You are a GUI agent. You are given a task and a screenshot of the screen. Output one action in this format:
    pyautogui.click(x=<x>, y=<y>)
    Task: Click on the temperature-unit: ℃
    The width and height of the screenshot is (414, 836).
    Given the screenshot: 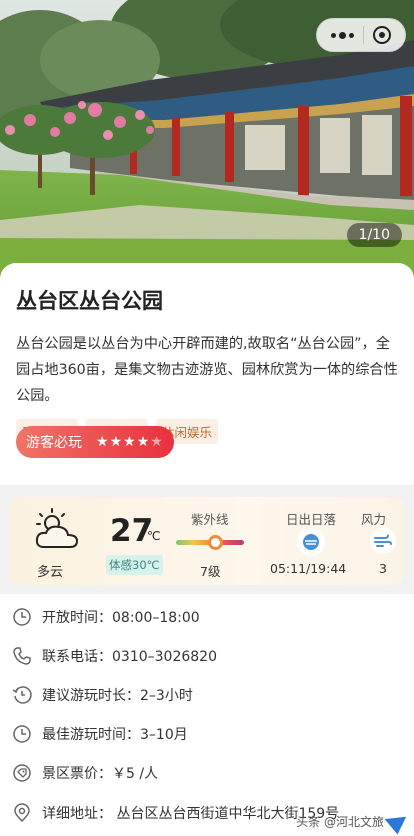 What is the action you would take?
    pyautogui.click(x=154, y=536)
    